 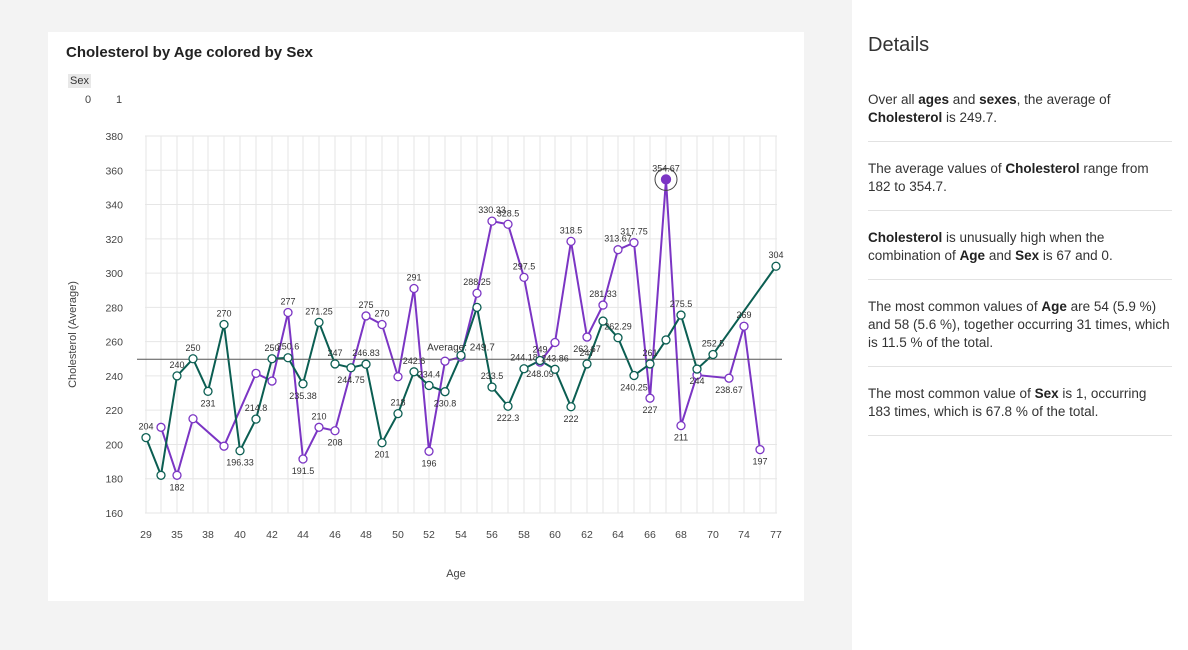 What do you see at coordinates (492, 376) in the screenshot?
I see `data-label: 233.5` at bounding box center [492, 376].